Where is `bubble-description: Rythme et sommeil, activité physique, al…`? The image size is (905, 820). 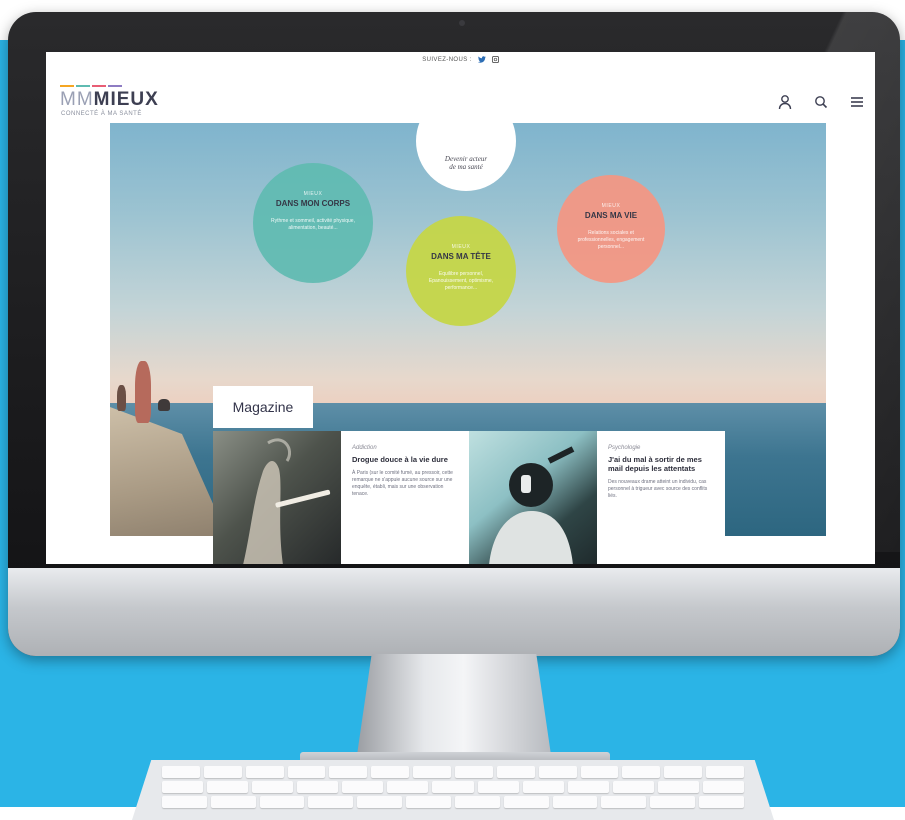
bubble-description: Rythme et sommeil, activité physique, al… is located at coordinates (313, 224).